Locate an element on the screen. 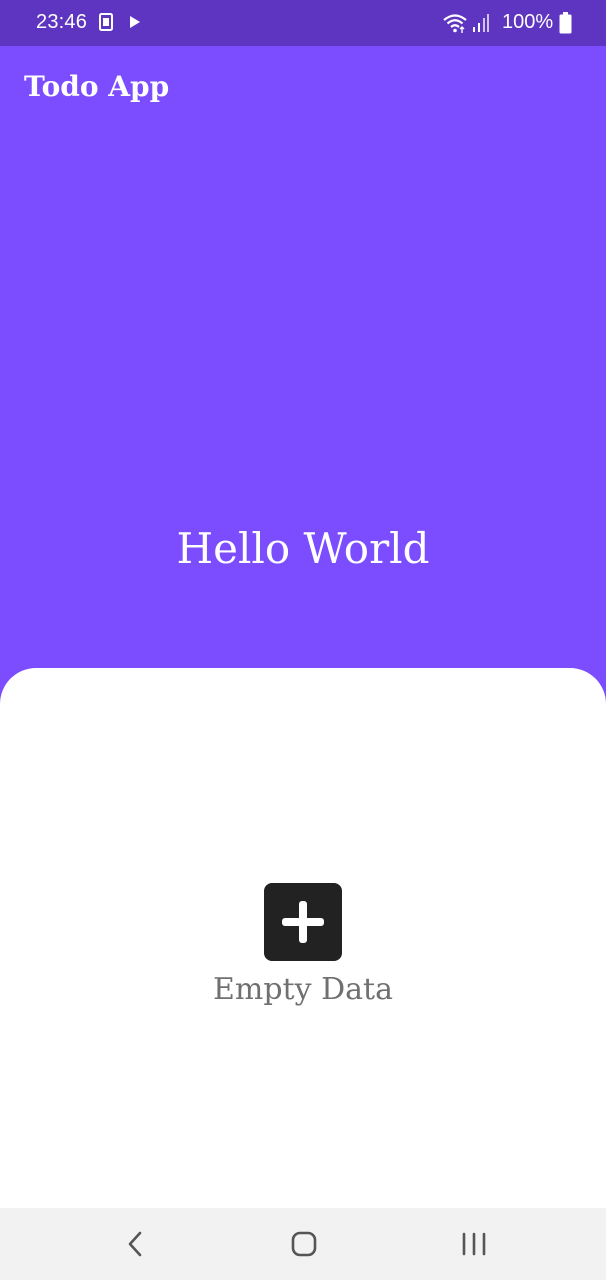  play-icon is located at coordinates (135, 24).